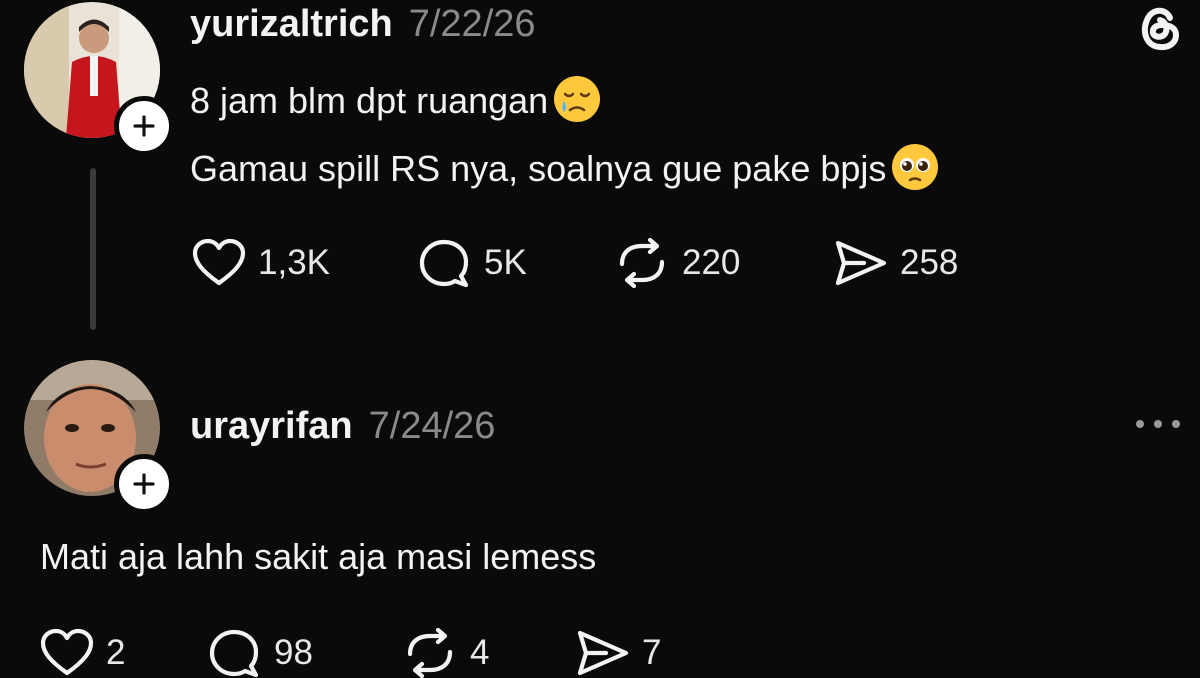 This screenshot has height=678, width=1200. I want to click on share-count: 7, so click(652, 652).